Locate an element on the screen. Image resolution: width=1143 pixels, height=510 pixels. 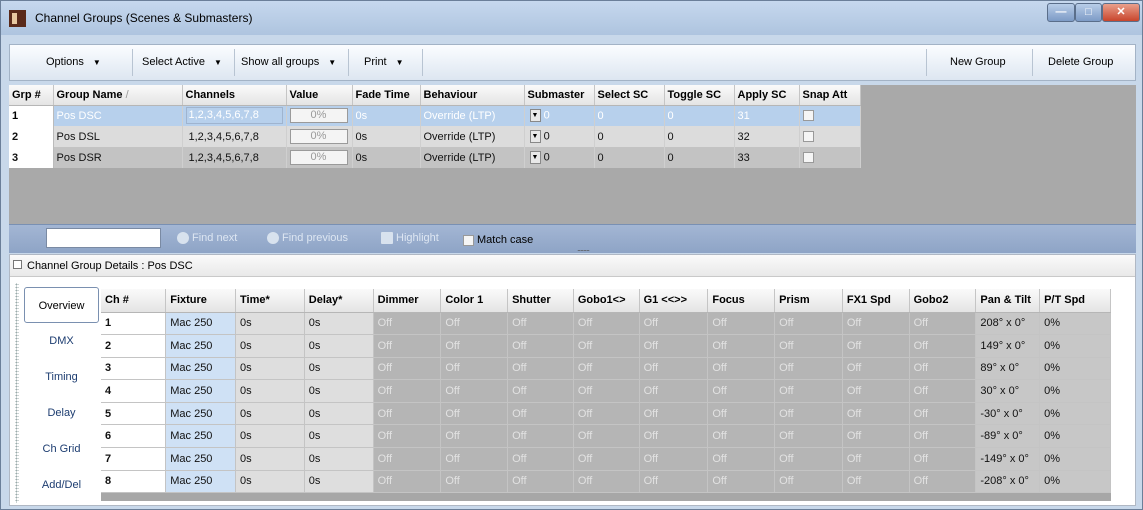
channel-number-cell: 5 is located at coordinates (134, 414).